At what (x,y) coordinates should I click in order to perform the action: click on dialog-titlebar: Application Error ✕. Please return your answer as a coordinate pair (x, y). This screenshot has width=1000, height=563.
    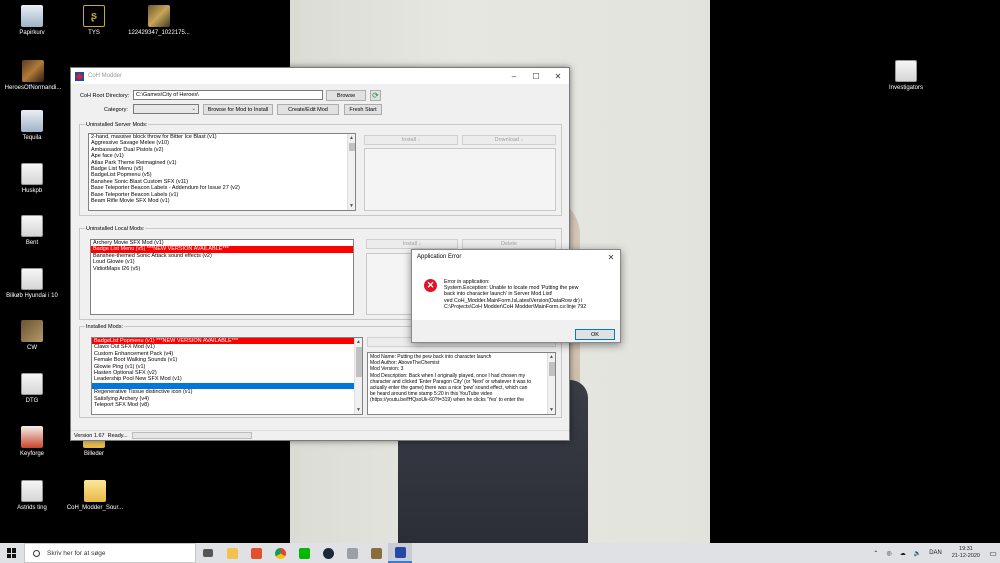
    Looking at the image, I should click on (516, 257).